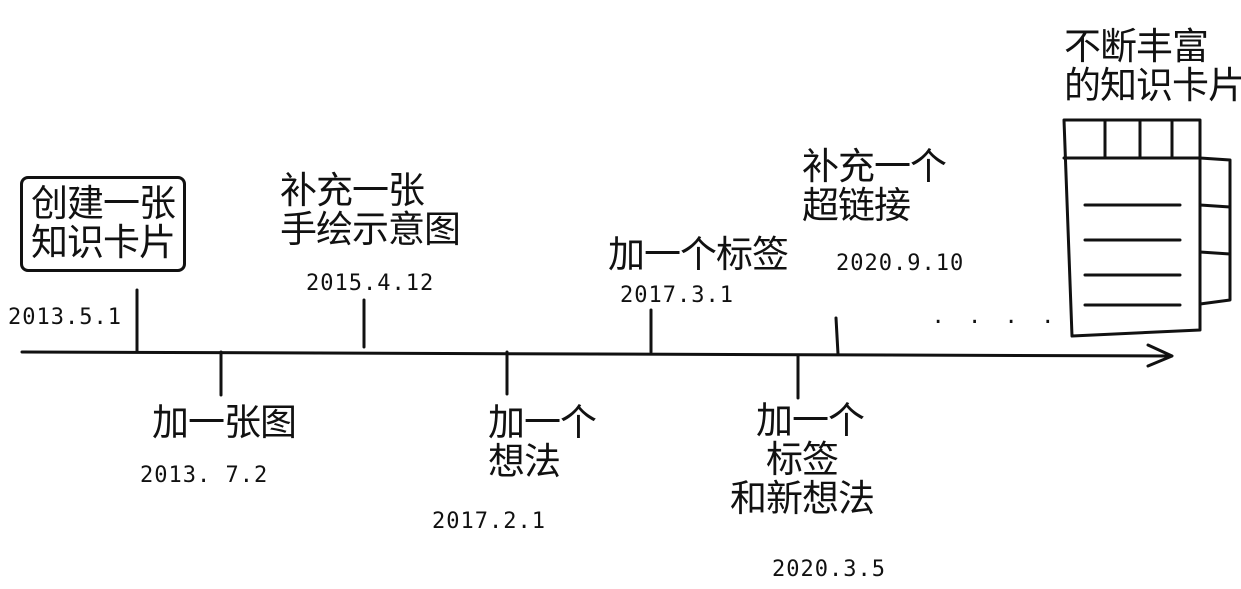 The image size is (1241, 589). Describe the element at coordinates (596, 354) in the screenshot. I see `timeline-axis` at that location.